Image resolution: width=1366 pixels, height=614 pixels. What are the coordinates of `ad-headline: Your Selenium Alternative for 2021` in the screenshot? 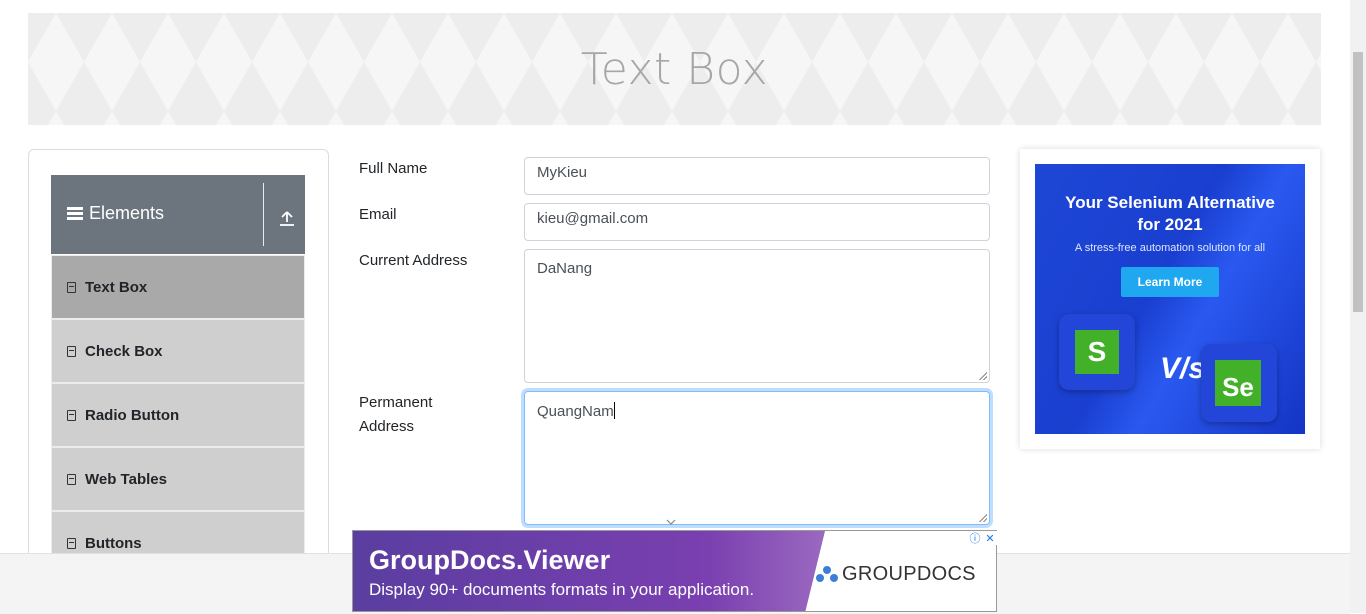 It's located at (1170, 214).